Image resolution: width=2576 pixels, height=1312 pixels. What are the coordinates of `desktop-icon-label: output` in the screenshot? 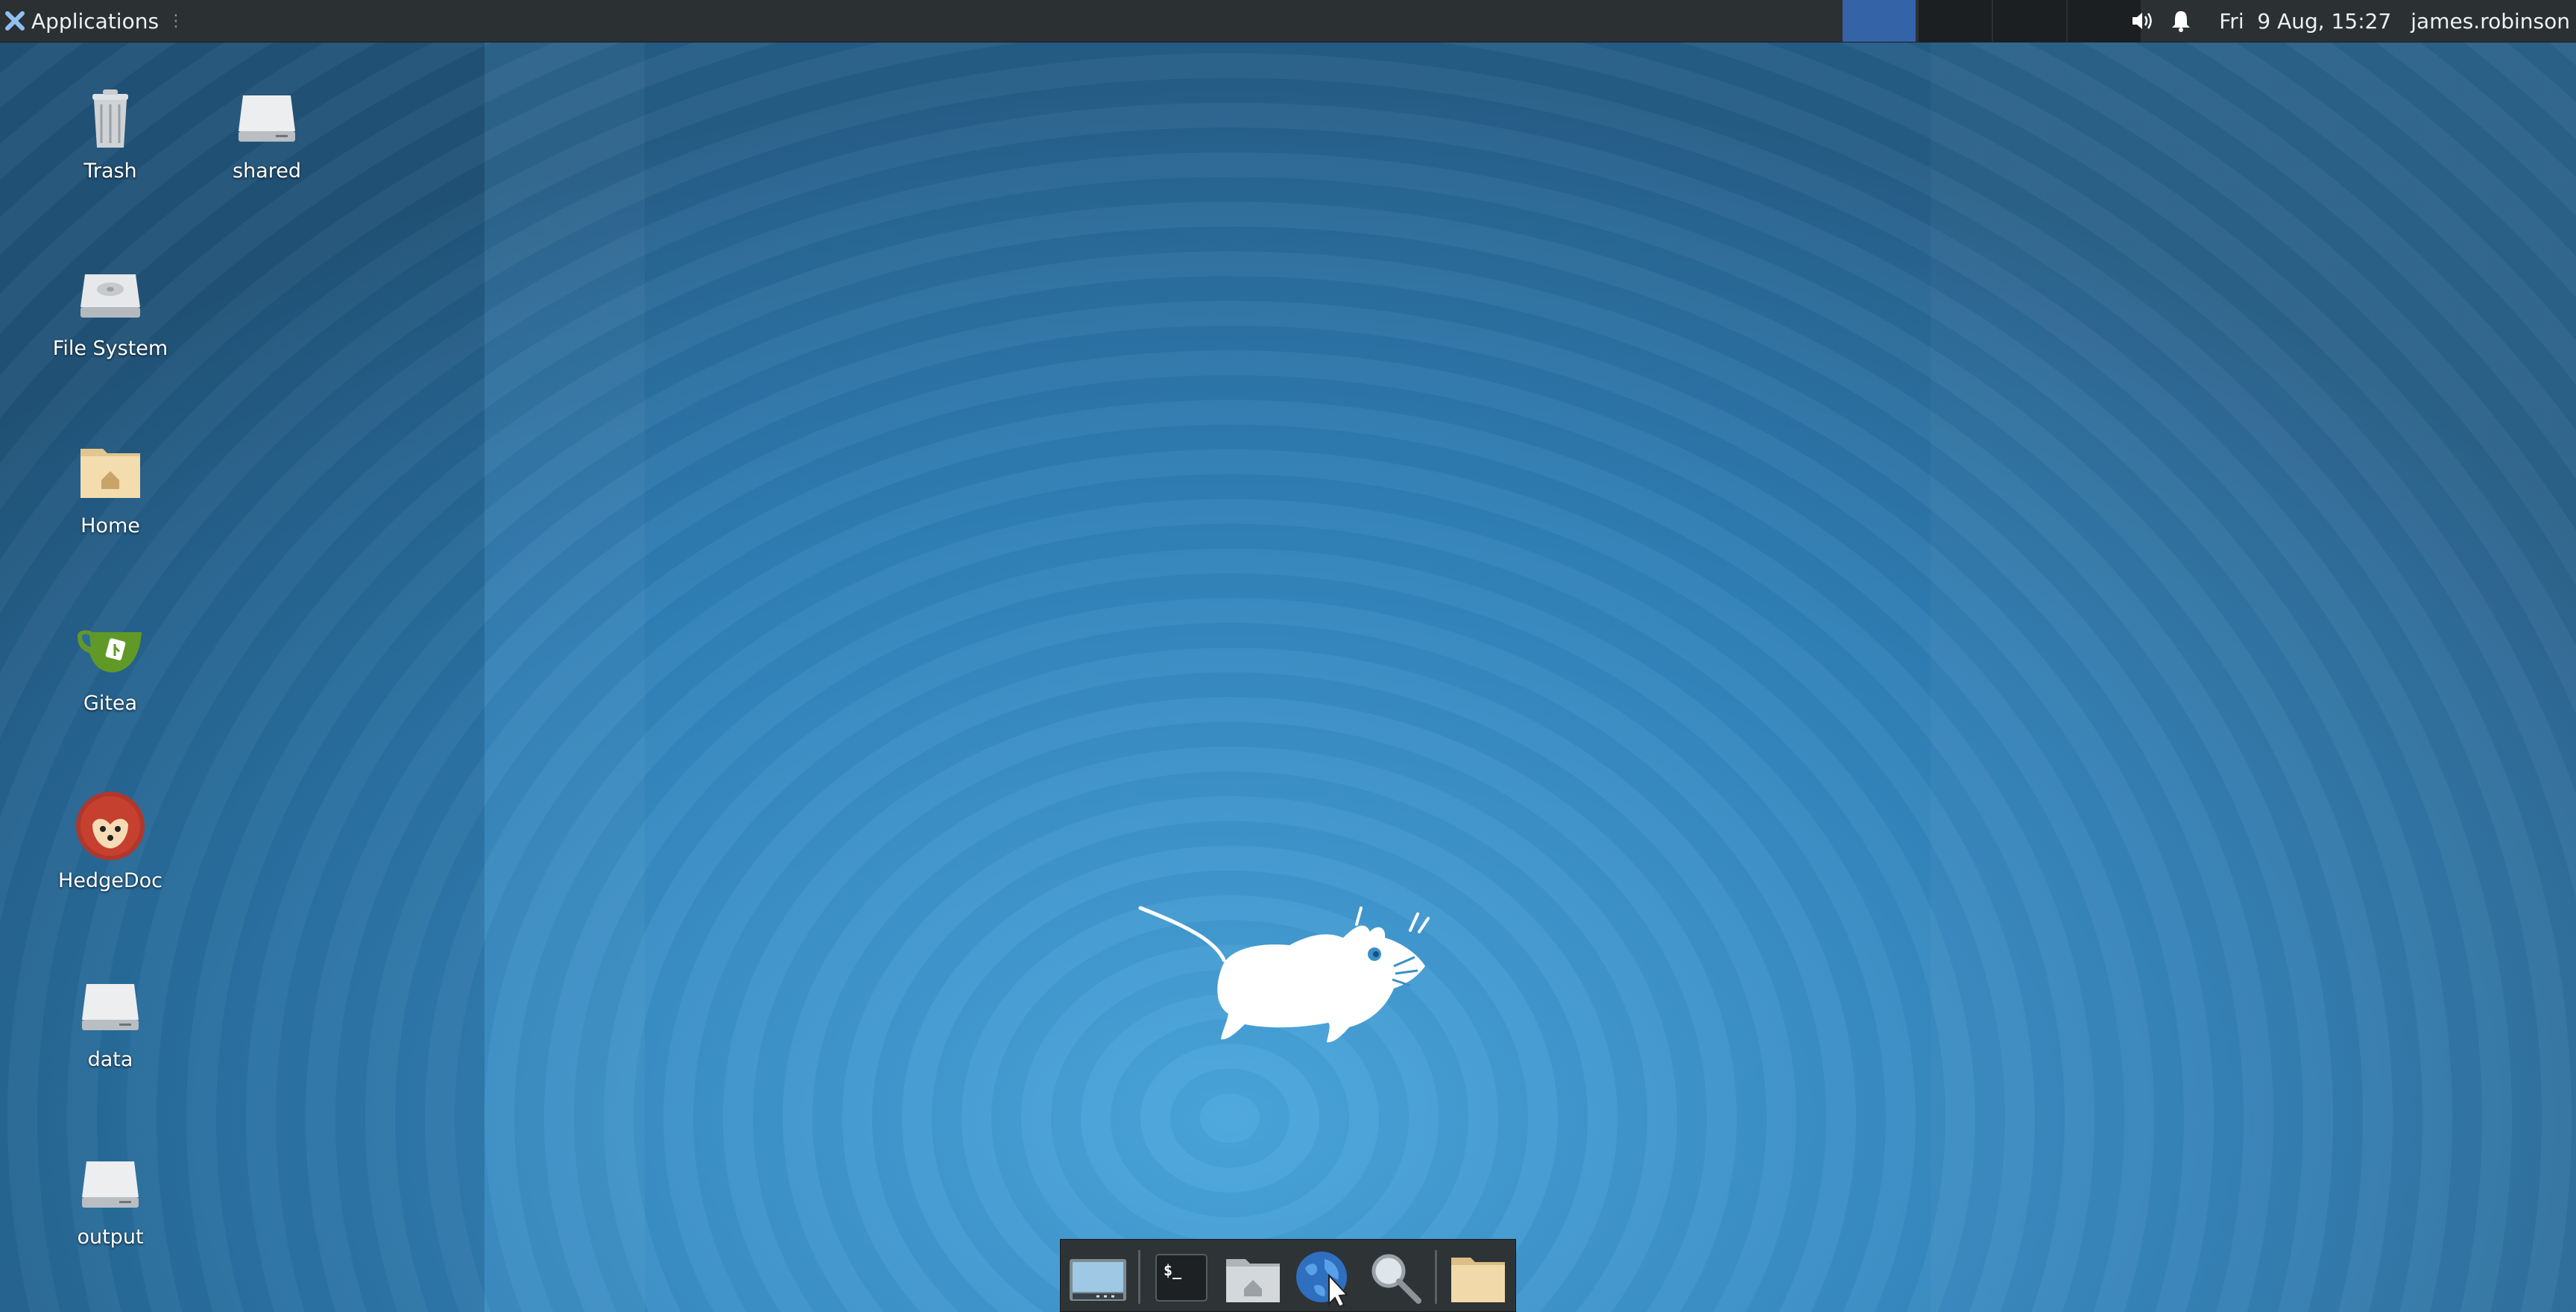 It's located at (110, 1238).